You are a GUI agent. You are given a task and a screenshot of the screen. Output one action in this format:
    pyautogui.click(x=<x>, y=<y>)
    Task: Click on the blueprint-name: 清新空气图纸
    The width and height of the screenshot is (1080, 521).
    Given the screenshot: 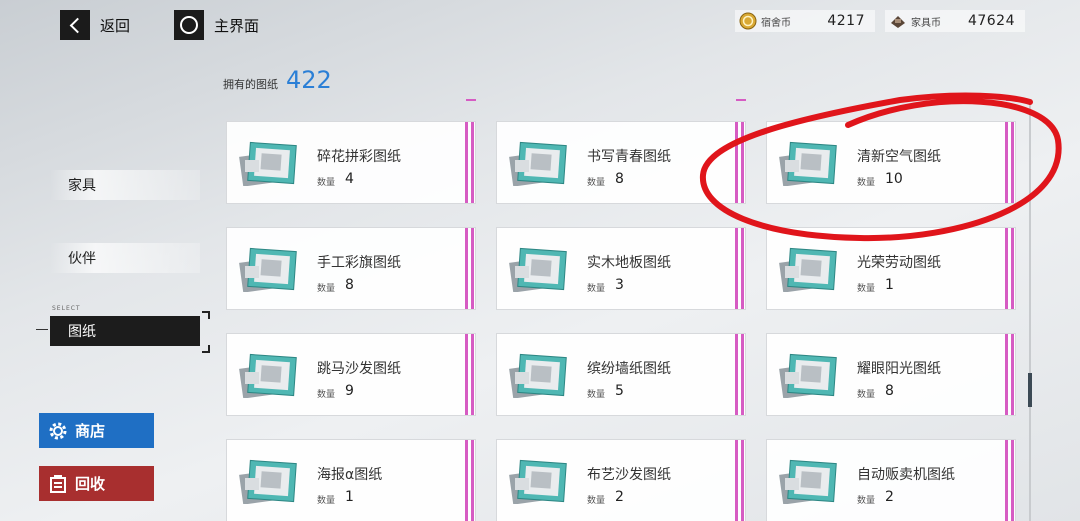 What is the action you would take?
    pyautogui.click(x=899, y=157)
    